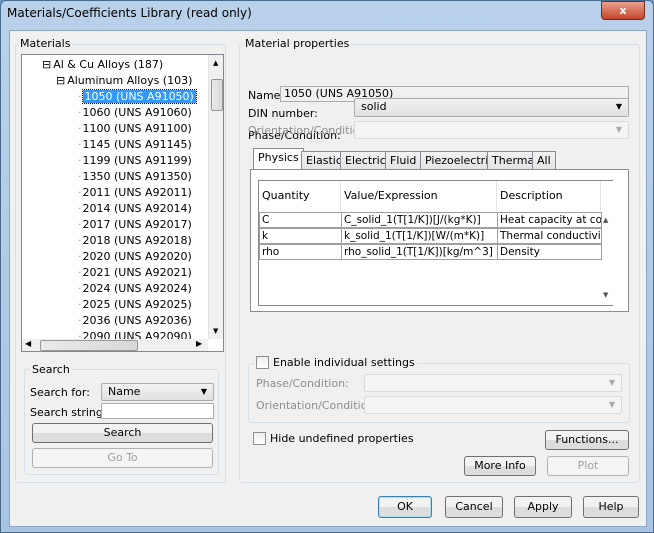 Image resolution: width=654 pixels, height=533 pixels. Describe the element at coordinates (317, 405) in the screenshot. I see `individual-orientation-label: Orientation/Condition:` at that location.